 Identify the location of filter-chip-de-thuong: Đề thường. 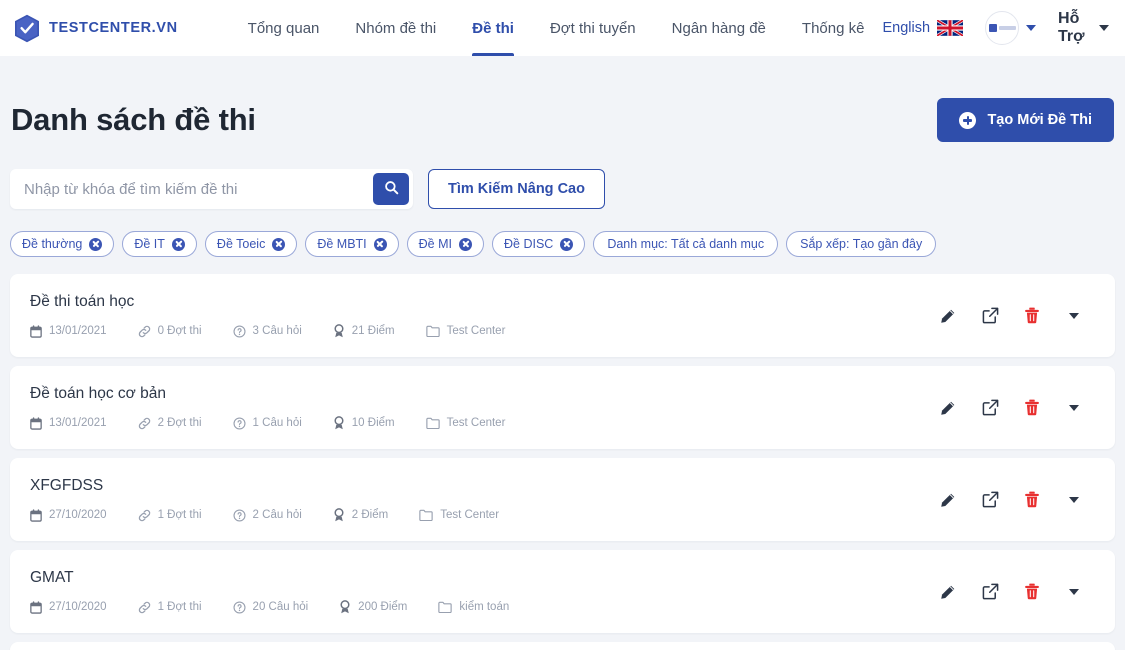
(62, 244).